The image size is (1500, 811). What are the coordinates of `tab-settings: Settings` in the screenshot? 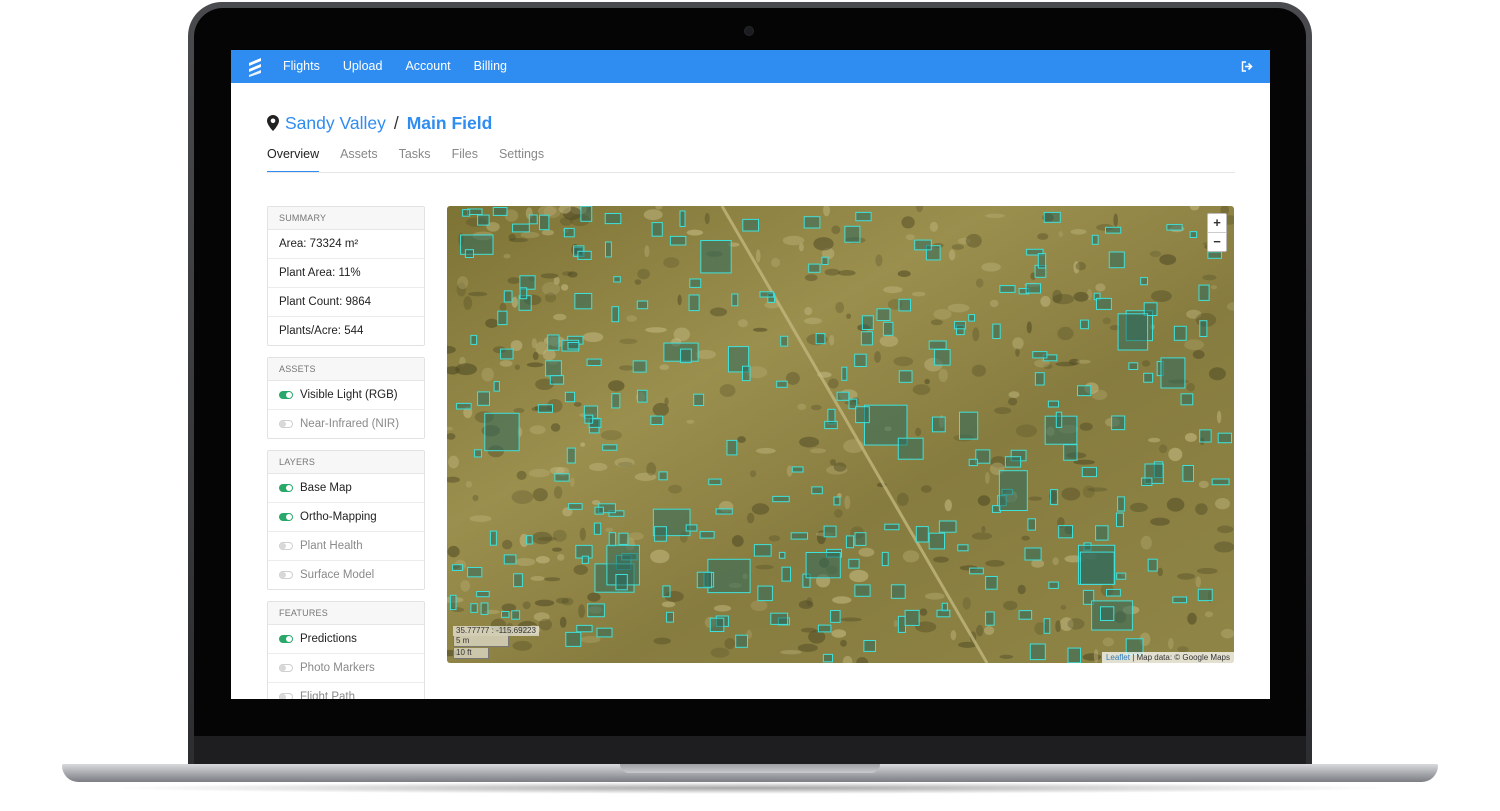 It's located at (521, 159).